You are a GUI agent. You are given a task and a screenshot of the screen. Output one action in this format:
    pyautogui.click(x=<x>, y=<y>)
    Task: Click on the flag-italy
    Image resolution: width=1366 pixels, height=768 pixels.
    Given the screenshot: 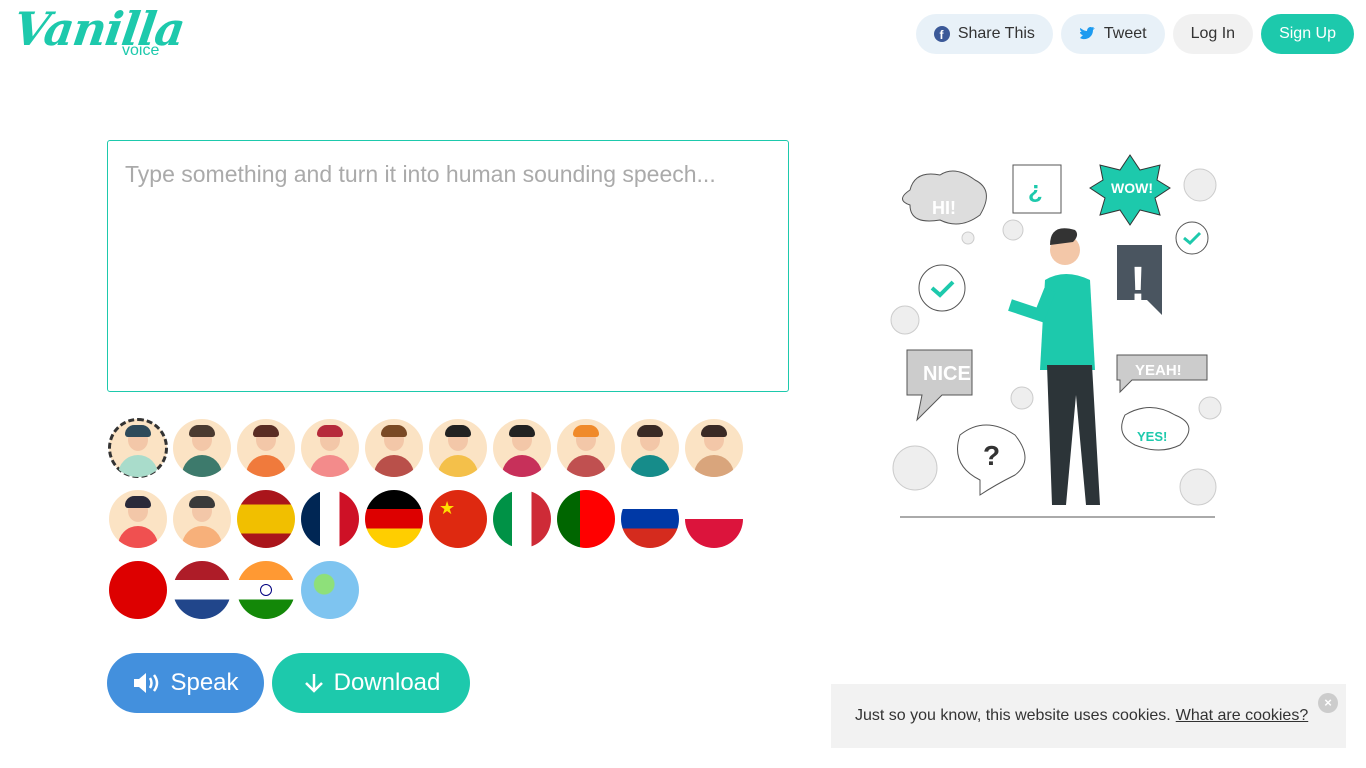 What is the action you would take?
    pyautogui.click(x=522, y=519)
    